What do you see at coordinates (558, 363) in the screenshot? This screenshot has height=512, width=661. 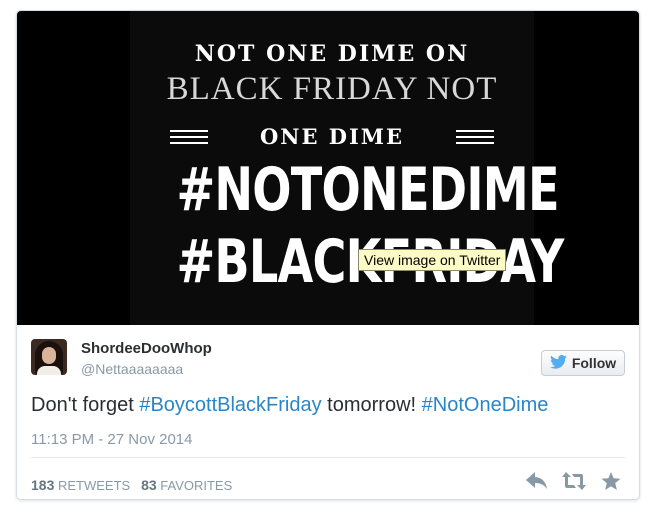 I see `bird-icon` at bounding box center [558, 363].